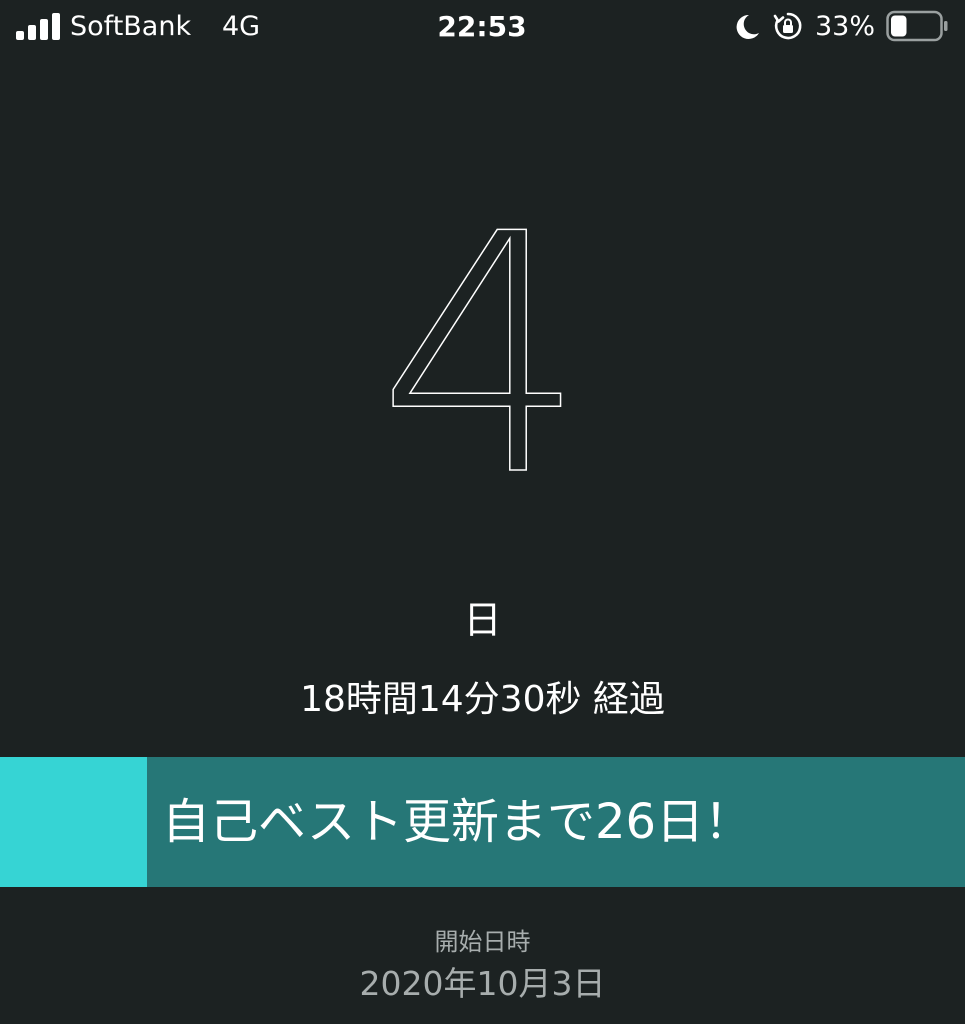  I want to click on days-count: 4, so click(481, 360).